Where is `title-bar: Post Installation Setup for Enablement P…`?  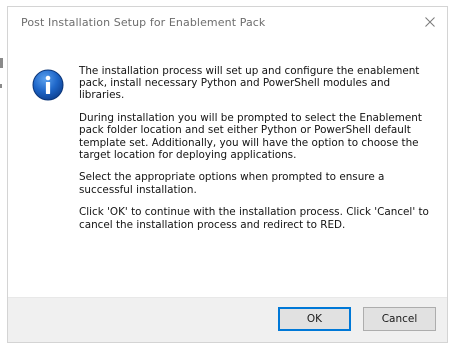 title-bar: Post Installation Setup for Enablement P… is located at coordinates (227, 23).